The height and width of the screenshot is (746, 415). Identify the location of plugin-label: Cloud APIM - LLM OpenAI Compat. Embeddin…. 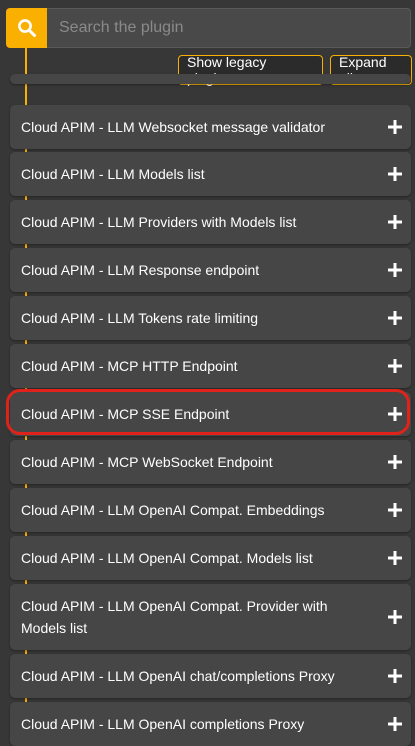
(173, 510).